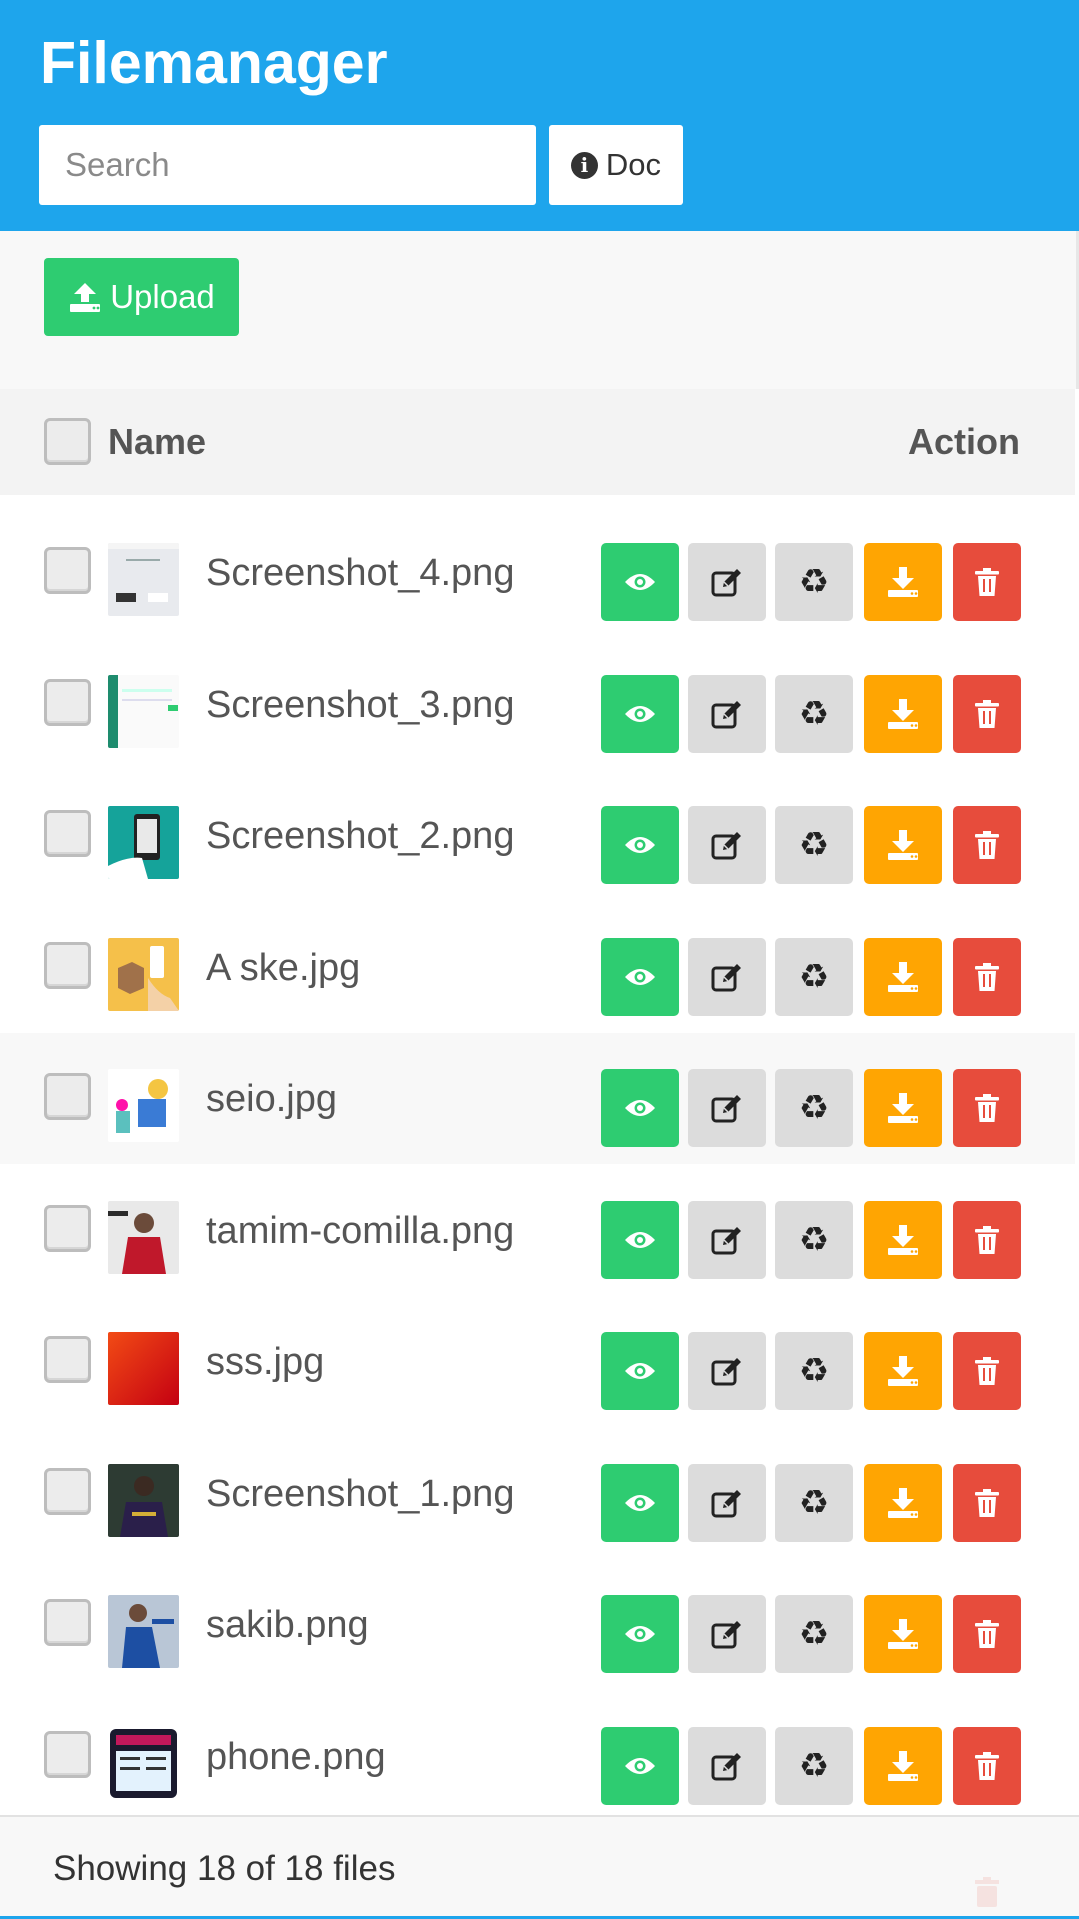 This screenshot has height=1919, width=1079. I want to click on table-row: seio.jpg ♻, so click(537, 1098).